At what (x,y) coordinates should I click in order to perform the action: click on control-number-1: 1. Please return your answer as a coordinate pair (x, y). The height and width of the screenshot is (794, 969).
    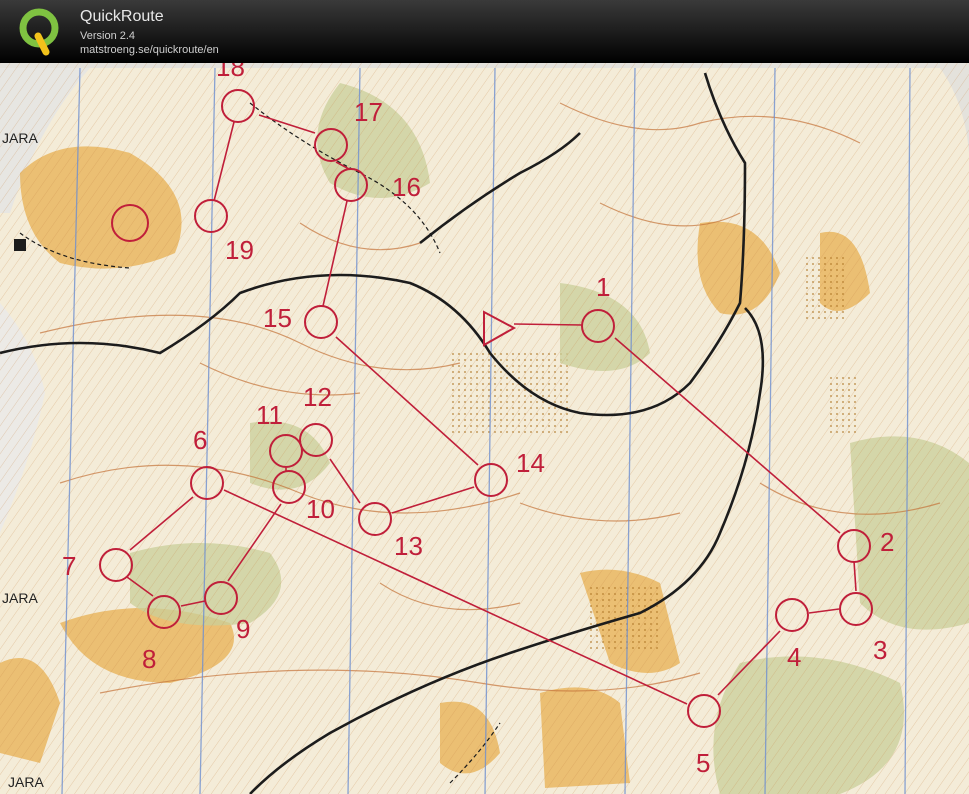
    Looking at the image, I should click on (603, 287).